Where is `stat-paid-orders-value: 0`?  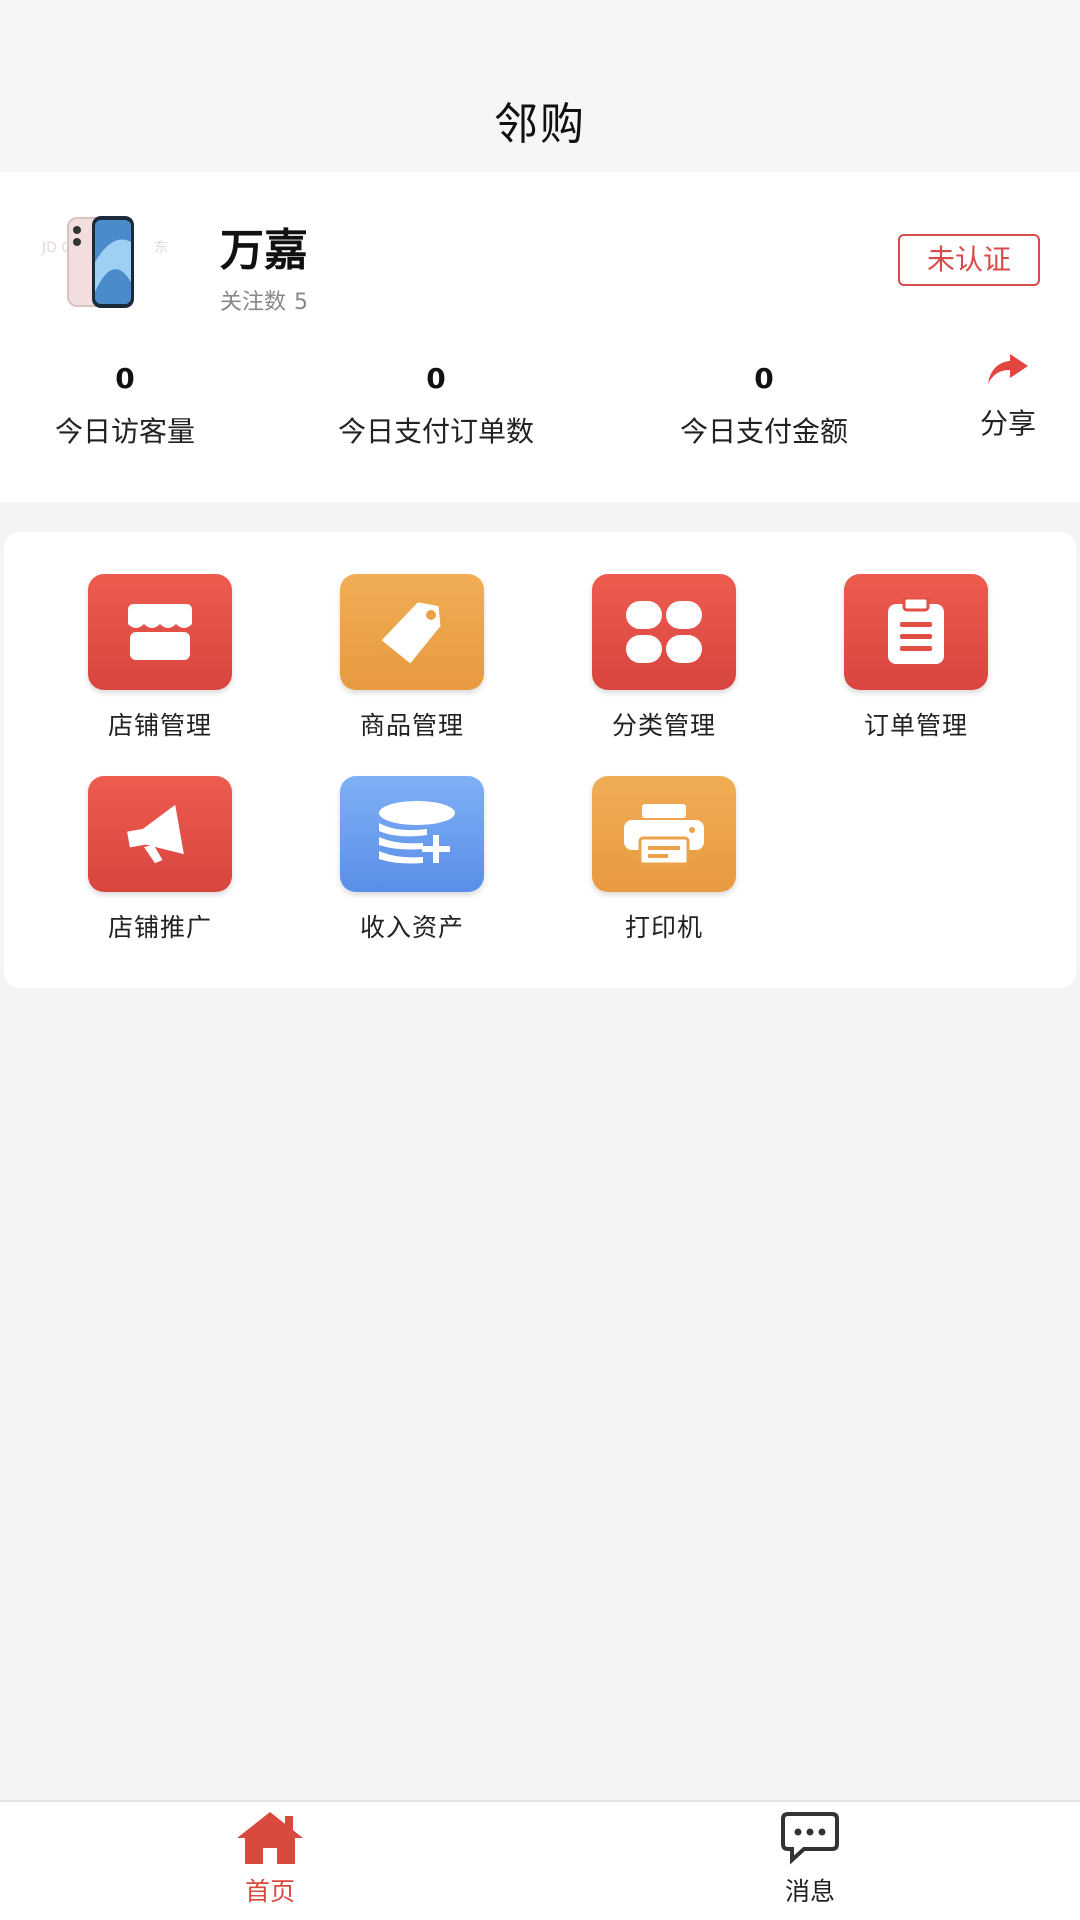 stat-paid-orders-value: 0 is located at coordinates (436, 378).